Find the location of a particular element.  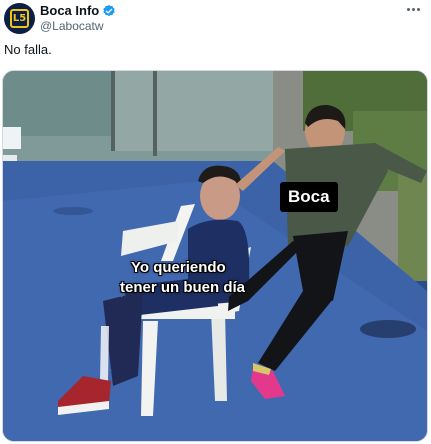

display-name: Boca Info is located at coordinates (69, 10).